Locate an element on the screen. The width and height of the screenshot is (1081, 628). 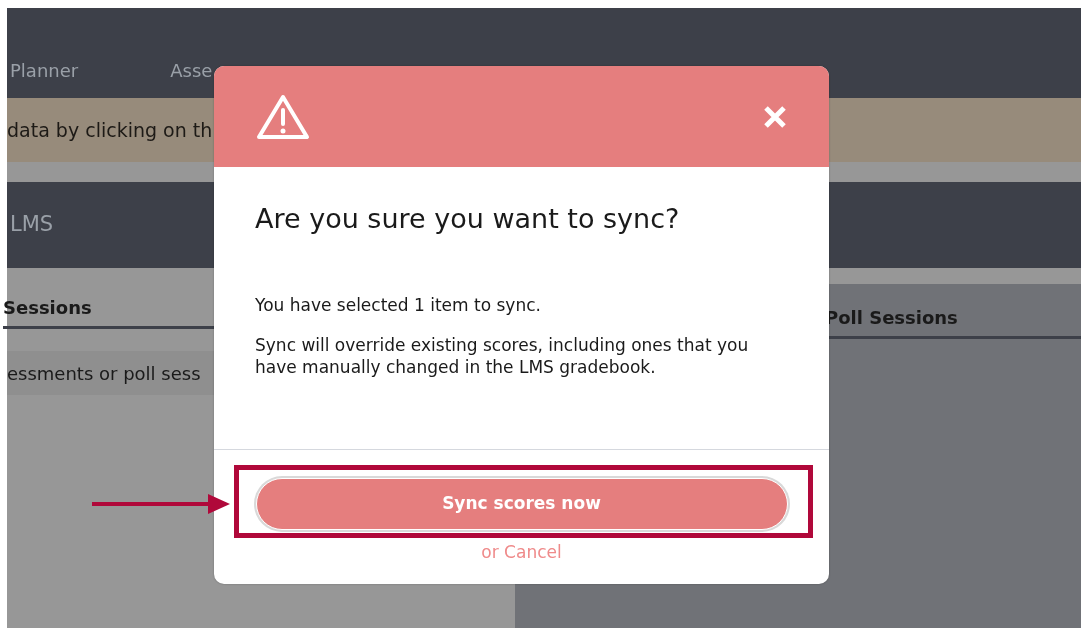
nav-tab: Planner is located at coordinates (44, 70).